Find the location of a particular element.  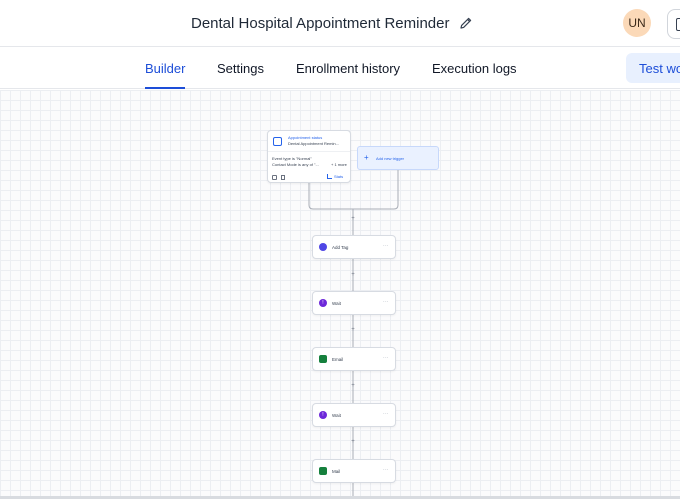

top-header: Dental Hospital Appointment Reminder UN is located at coordinates (340, 23).